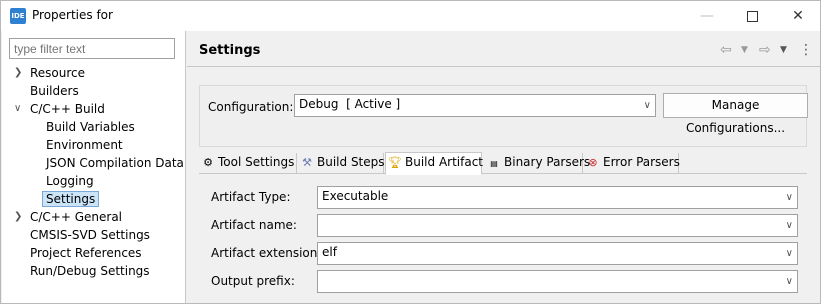 The width and height of the screenshot is (821, 304). Describe the element at coordinates (307, 162) in the screenshot. I see `build-steps-icon: ⚒` at that location.